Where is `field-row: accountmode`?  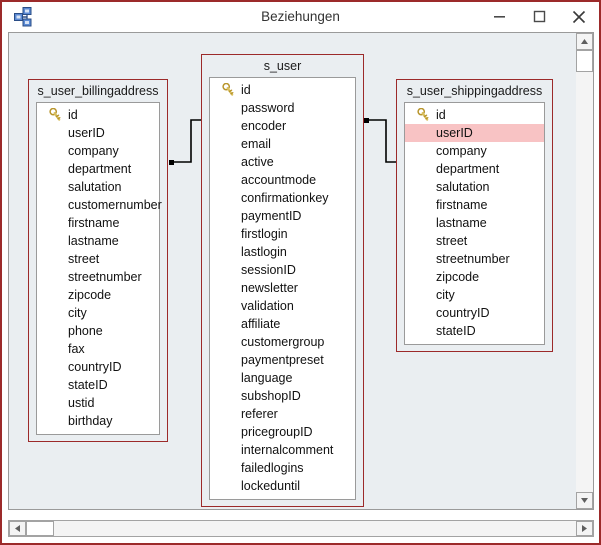 field-row: accountmode is located at coordinates (282, 180).